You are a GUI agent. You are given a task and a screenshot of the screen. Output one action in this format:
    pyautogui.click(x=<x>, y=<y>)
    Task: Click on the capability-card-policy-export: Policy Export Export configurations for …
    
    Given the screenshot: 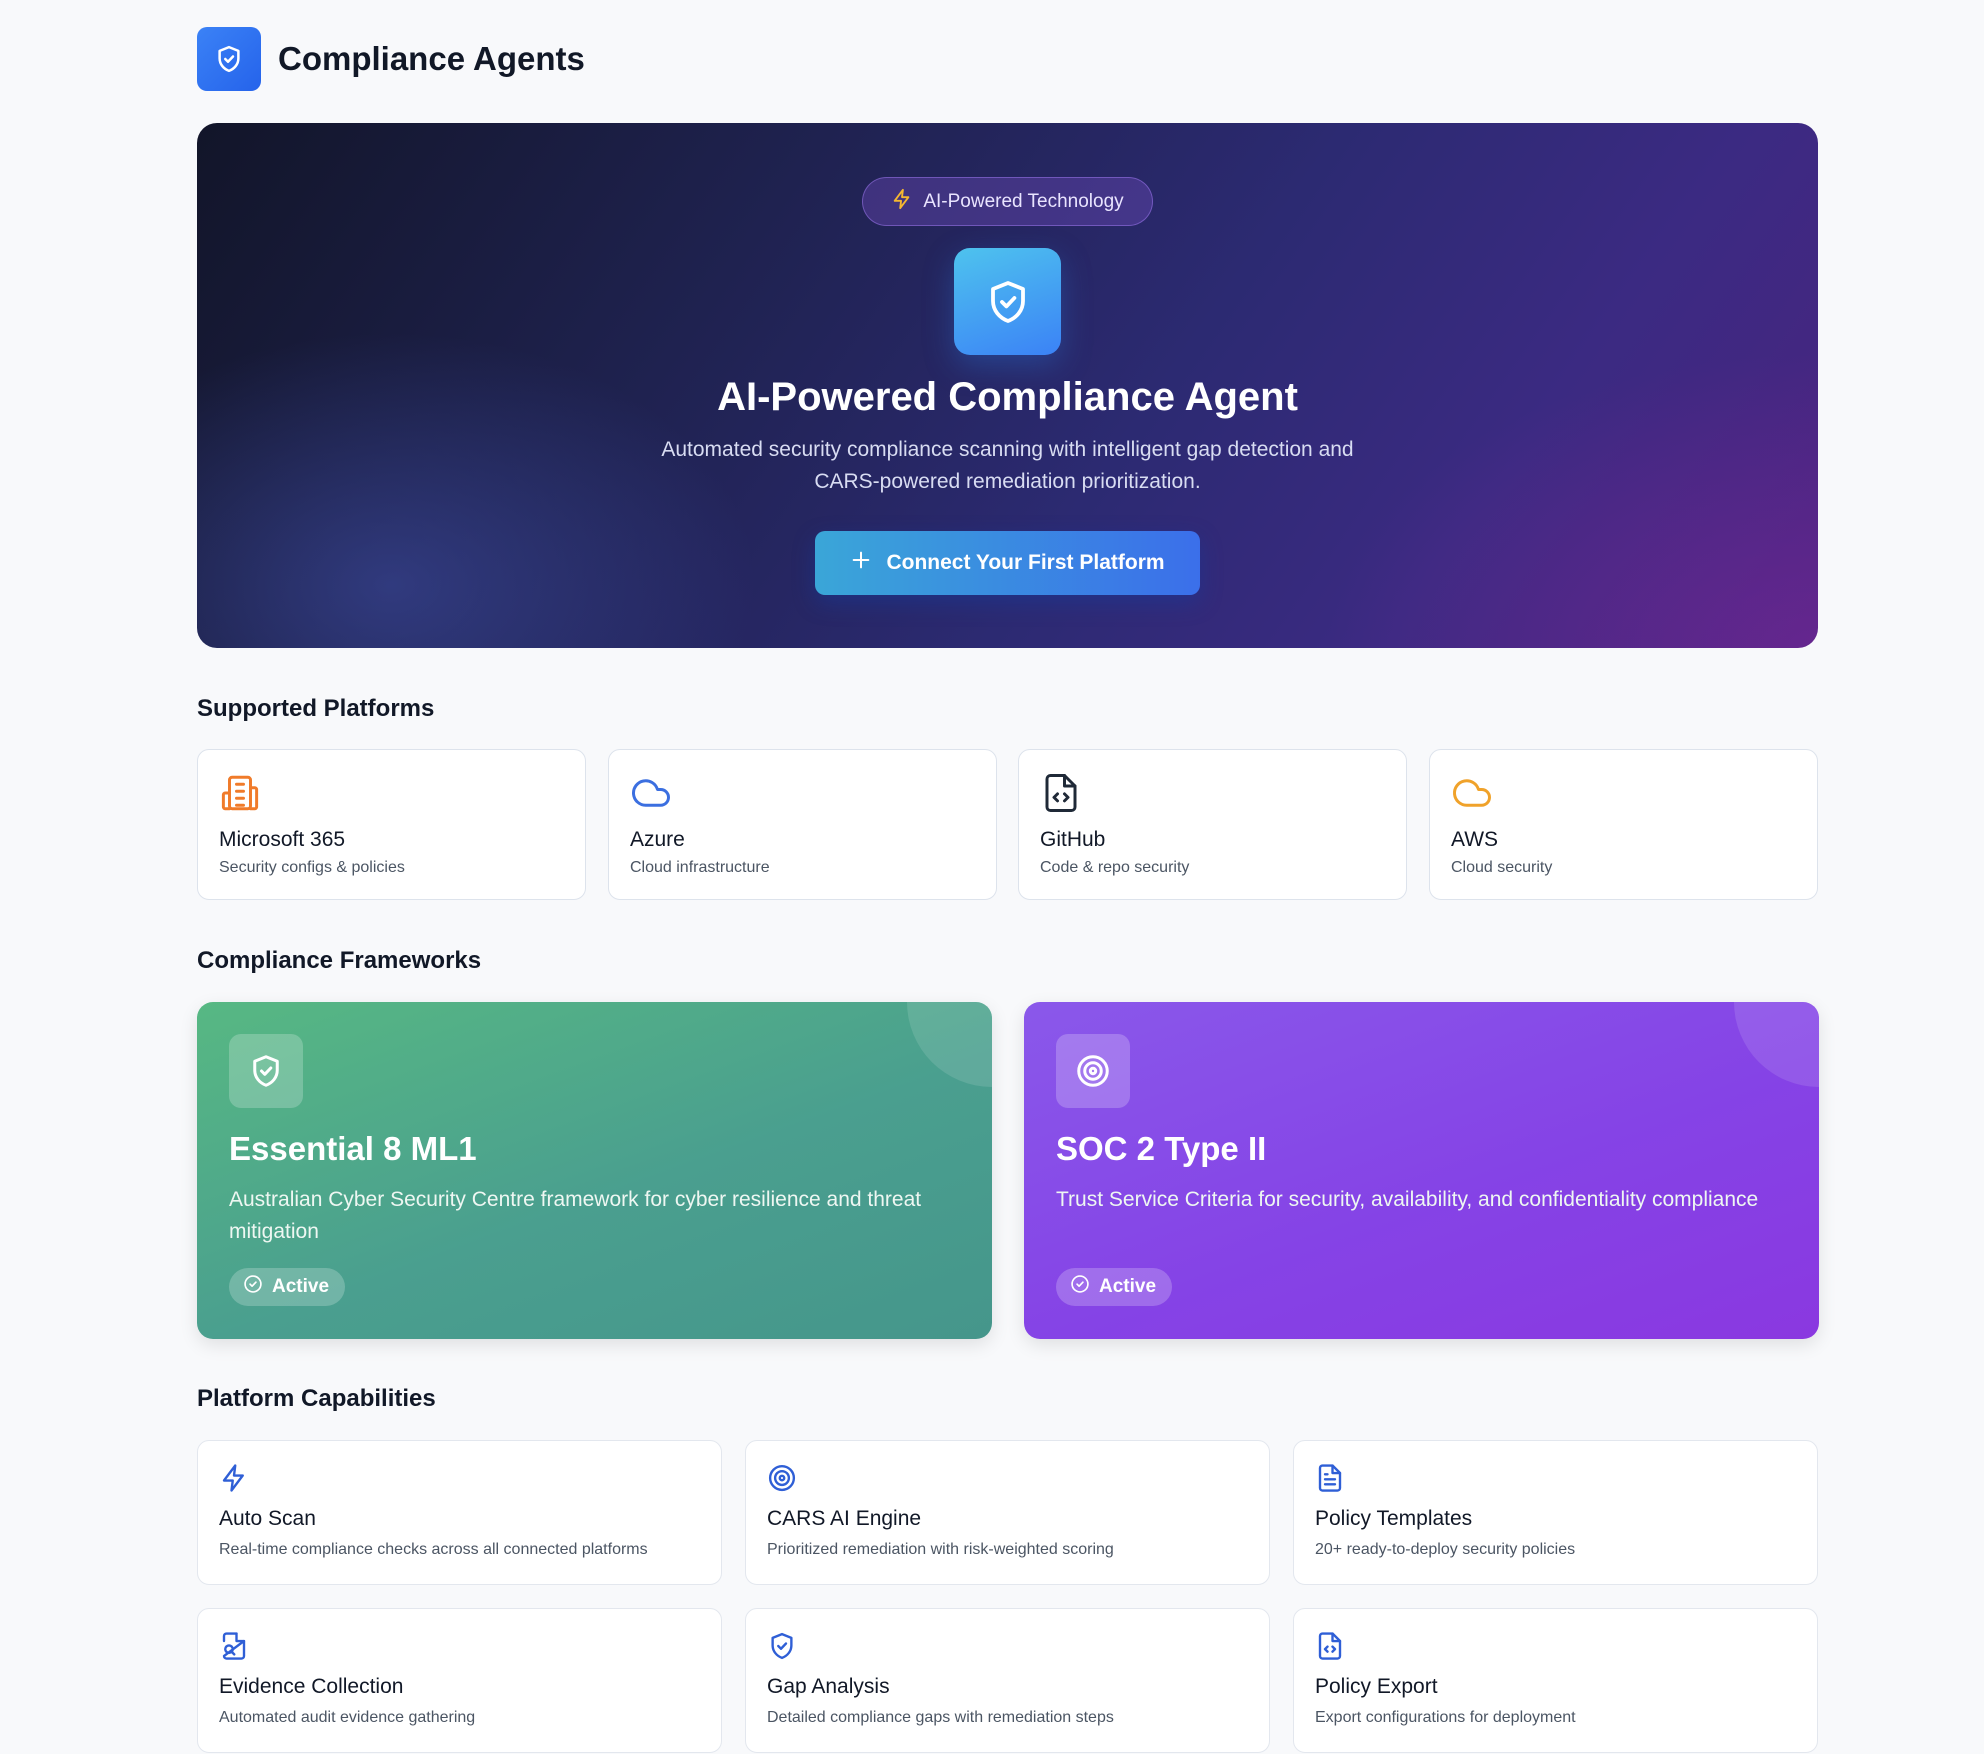 What is the action you would take?
    pyautogui.click(x=1555, y=1680)
    